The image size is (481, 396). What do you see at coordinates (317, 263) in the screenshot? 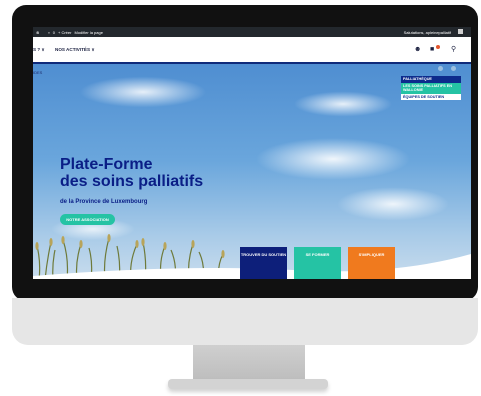
I see `card-training: SE FORMER` at bounding box center [317, 263].